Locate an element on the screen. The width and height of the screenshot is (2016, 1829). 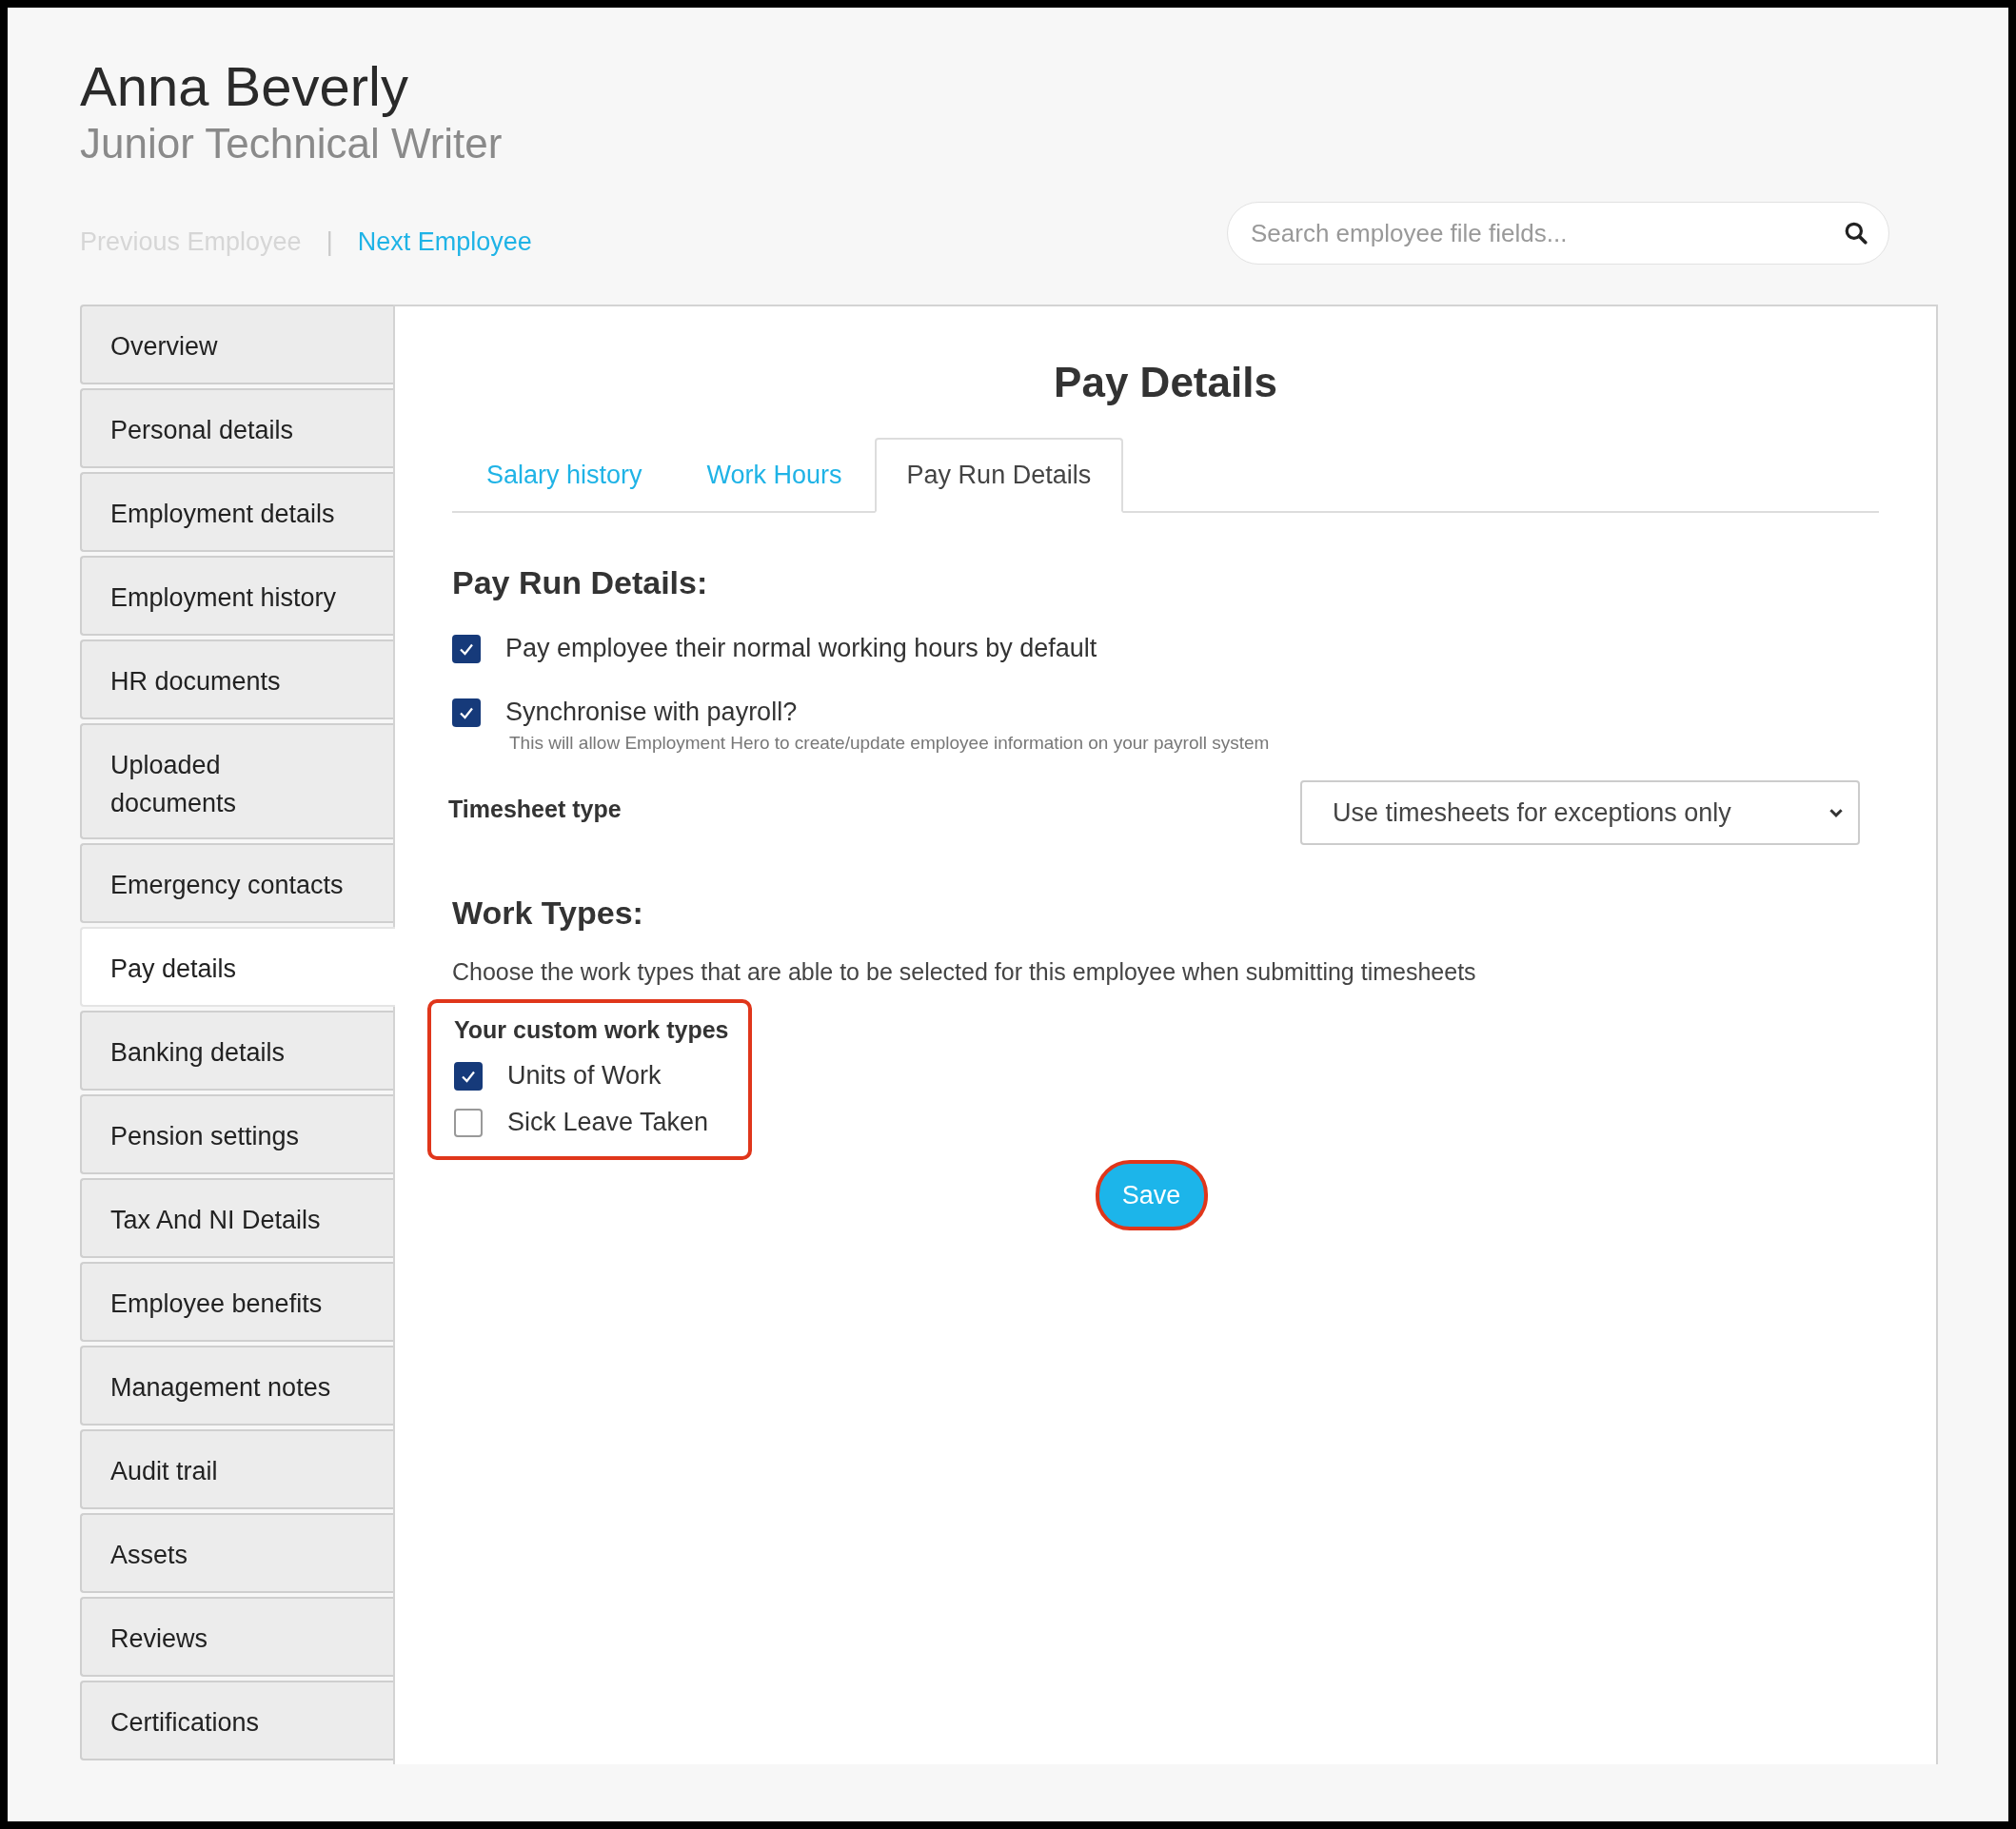
sidebar-item: Overview is located at coordinates (237, 345).